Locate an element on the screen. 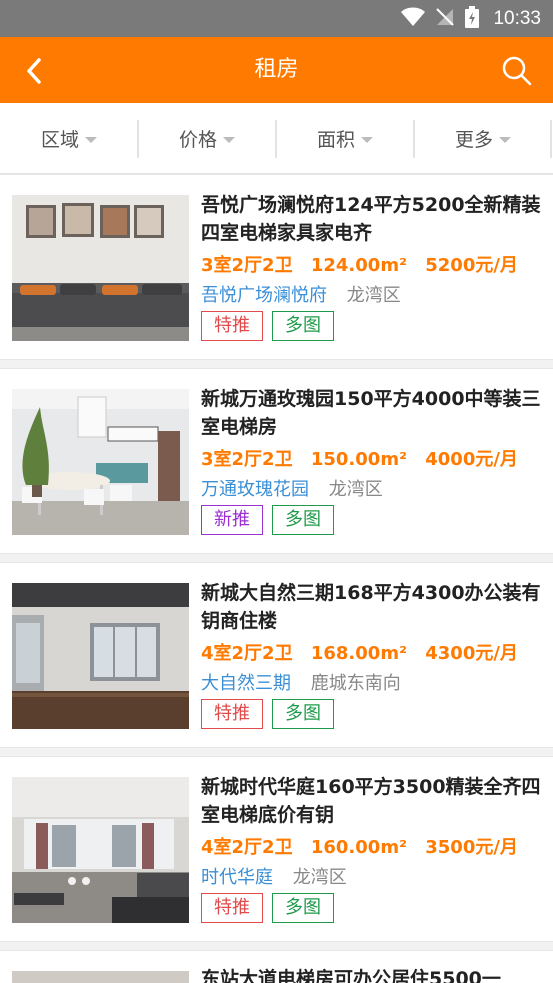  filter-price: 价格 is located at coordinates (207, 138).